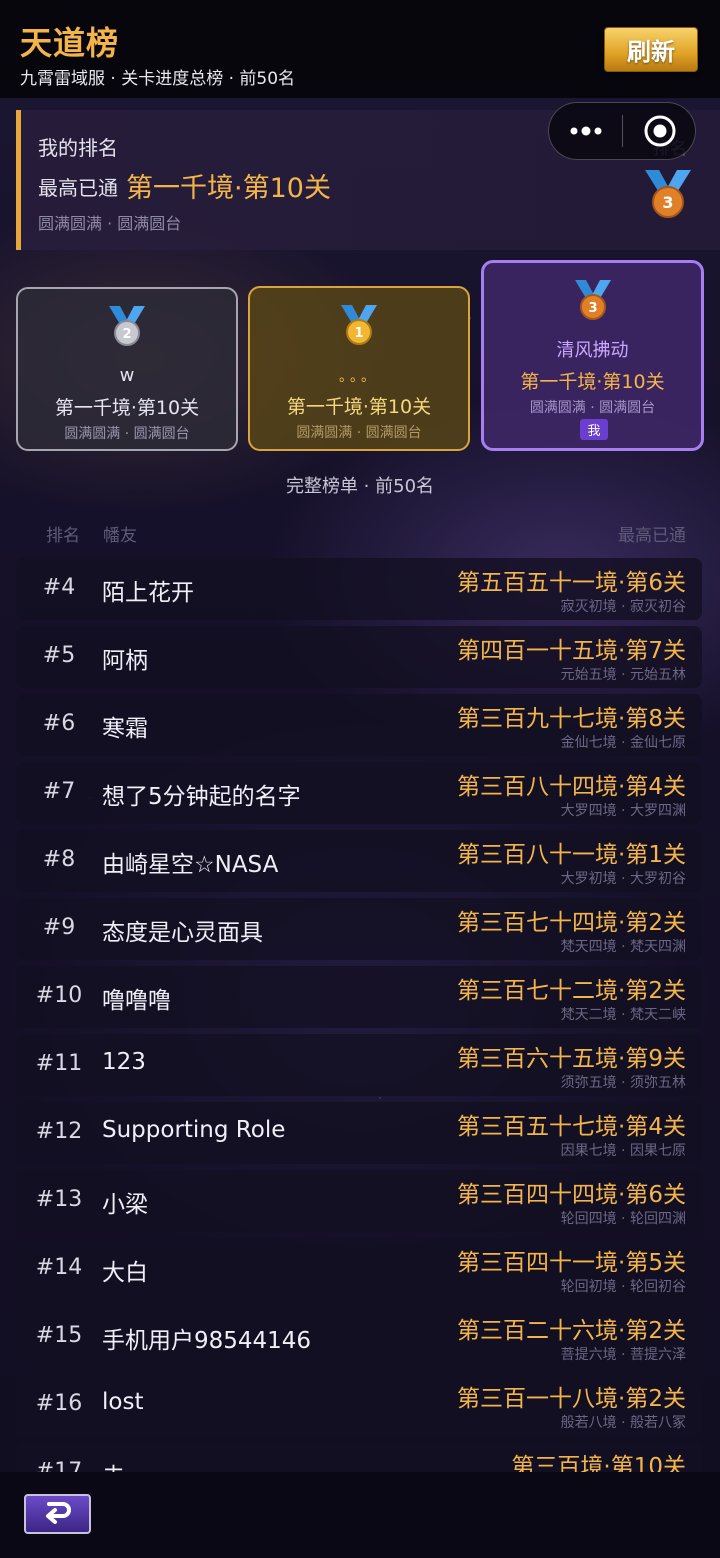 The width and height of the screenshot is (720, 1558). I want to click on row-best: 第三百八十四境·第4关, so click(571, 787).